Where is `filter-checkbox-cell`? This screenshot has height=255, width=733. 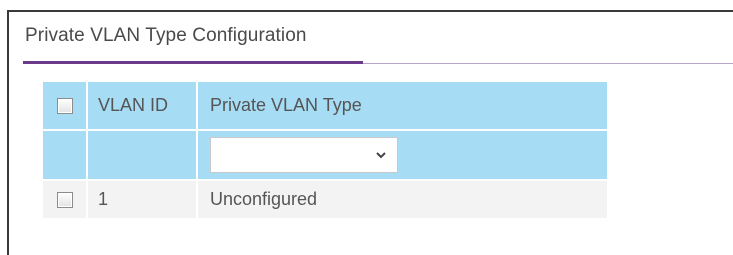 filter-checkbox-cell is located at coordinates (65, 155).